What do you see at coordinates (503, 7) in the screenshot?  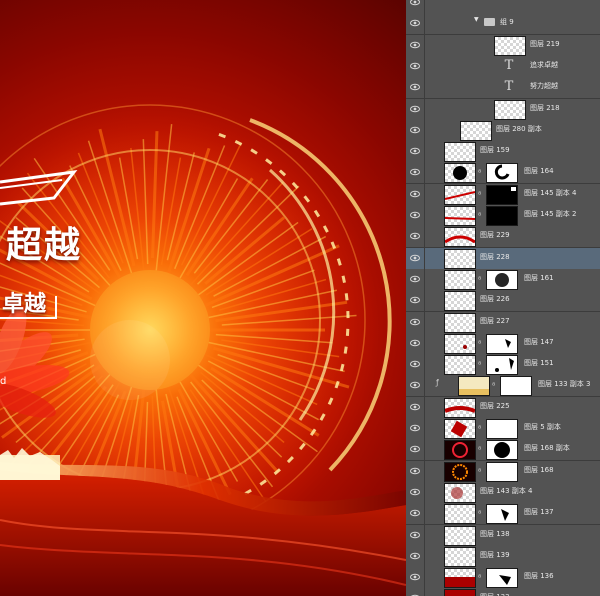 I see `layer-row: 细色蒙版` at bounding box center [503, 7].